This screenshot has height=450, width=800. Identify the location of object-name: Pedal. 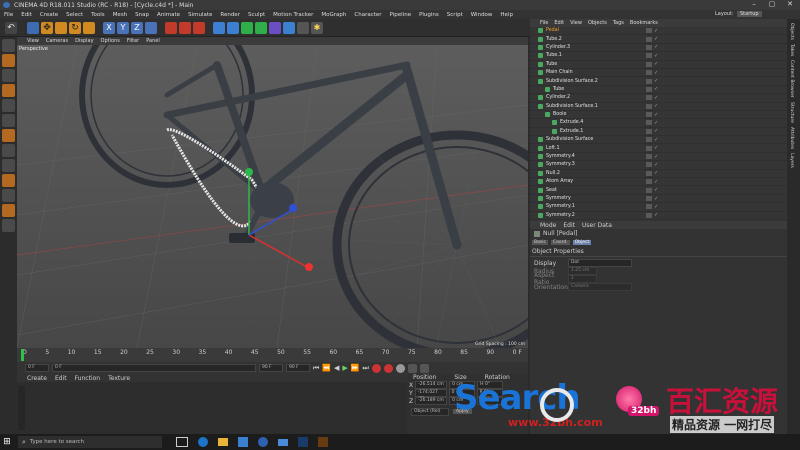
(552, 30).